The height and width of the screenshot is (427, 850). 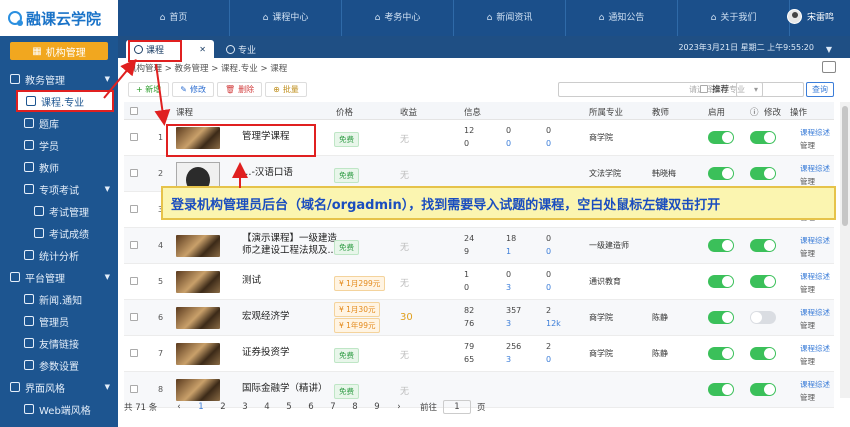 What do you see at coordinates (134, 111) in the screenshot?
I see `select-all-checkbox` at bounding box center [134, 111].